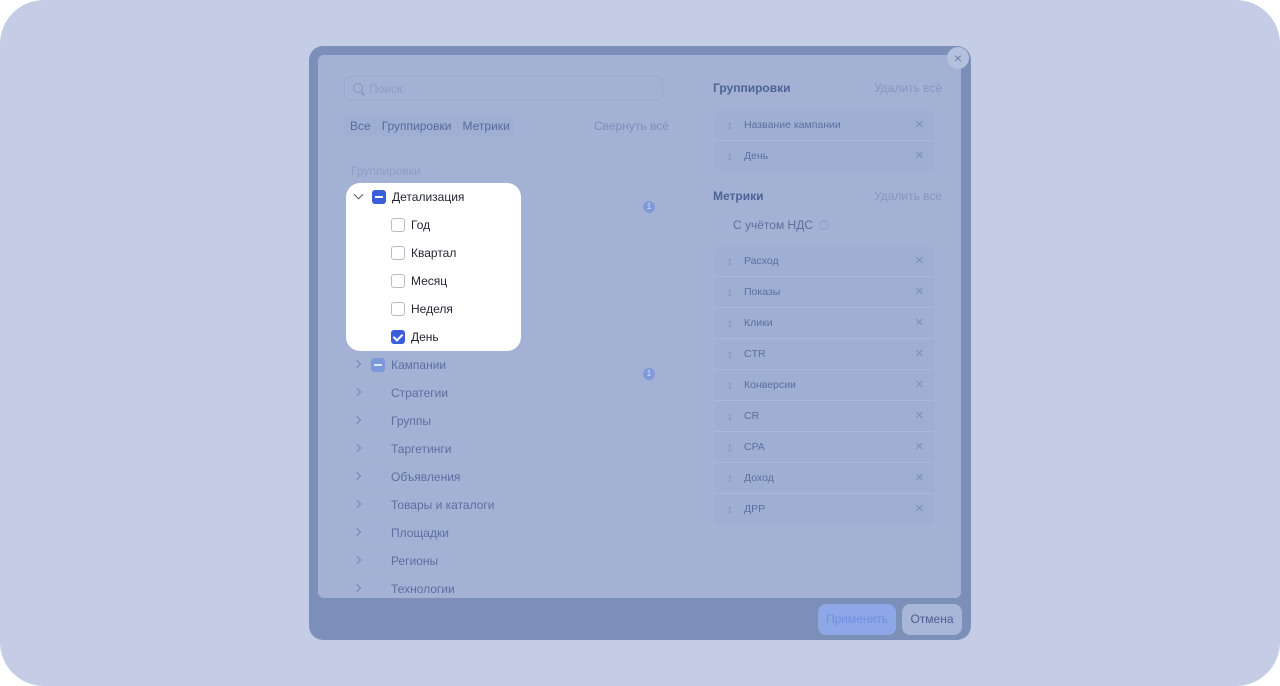  Describe the element at coordinates (721, 225) in the screenshot. I see `vat-checkbox` at that location.